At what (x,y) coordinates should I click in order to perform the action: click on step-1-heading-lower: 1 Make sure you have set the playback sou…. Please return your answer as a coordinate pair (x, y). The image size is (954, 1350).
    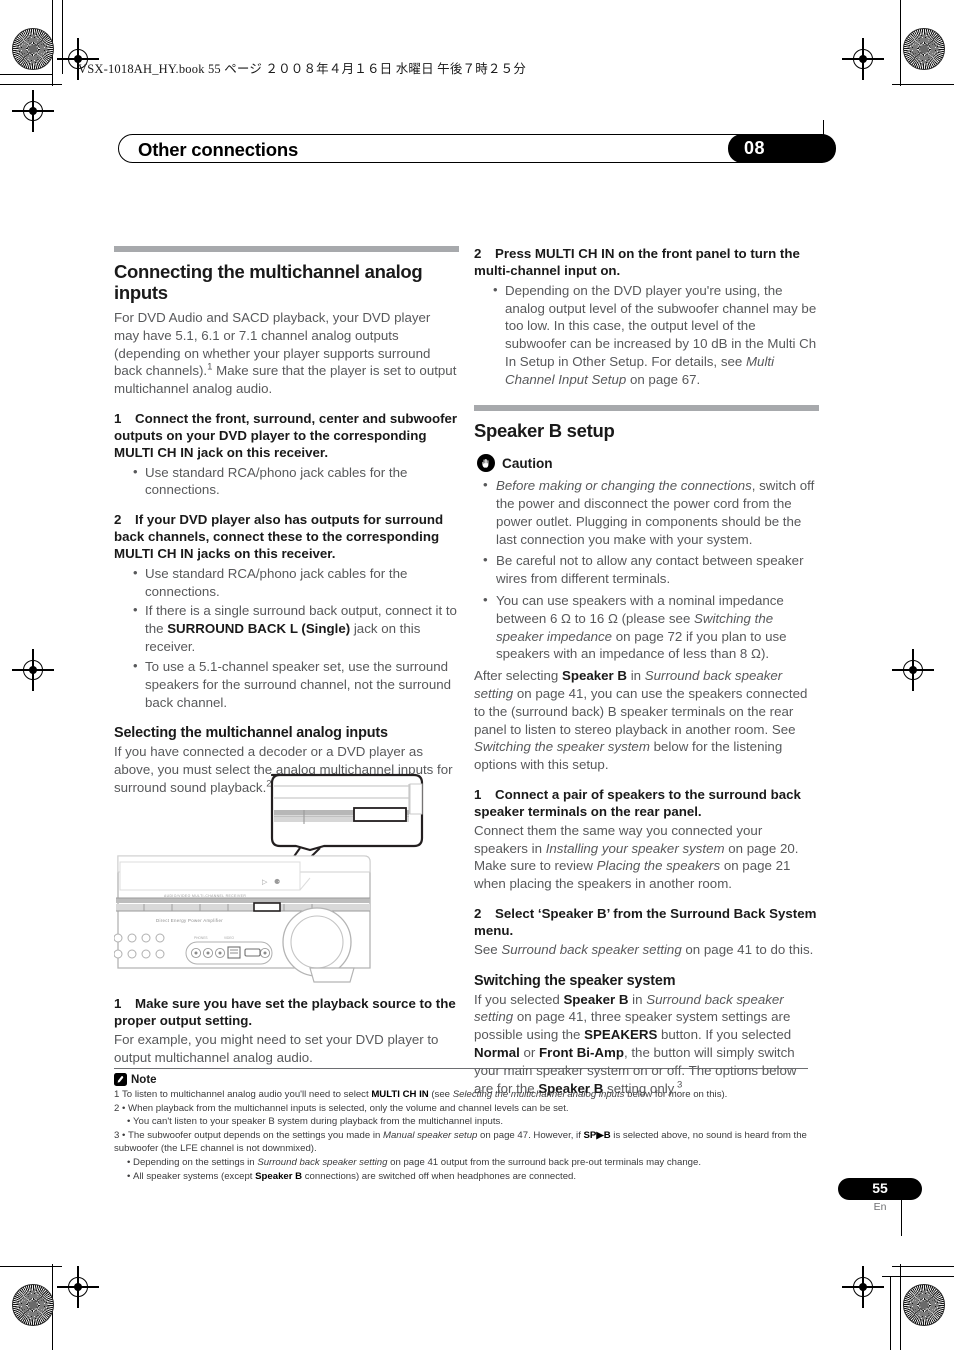
    Looking at the image, I should click on (286, 1013).